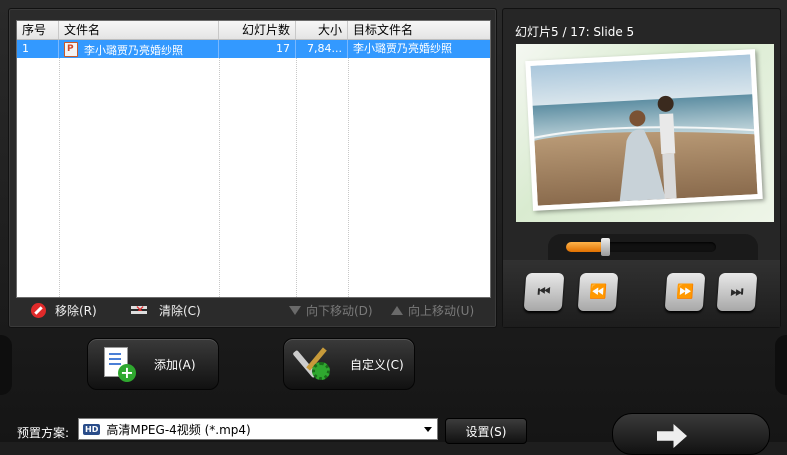 The image size is (787, 455). I want to click on preset-value: 高清MPEG-4视频 (*.mp4), so click(178, 429).